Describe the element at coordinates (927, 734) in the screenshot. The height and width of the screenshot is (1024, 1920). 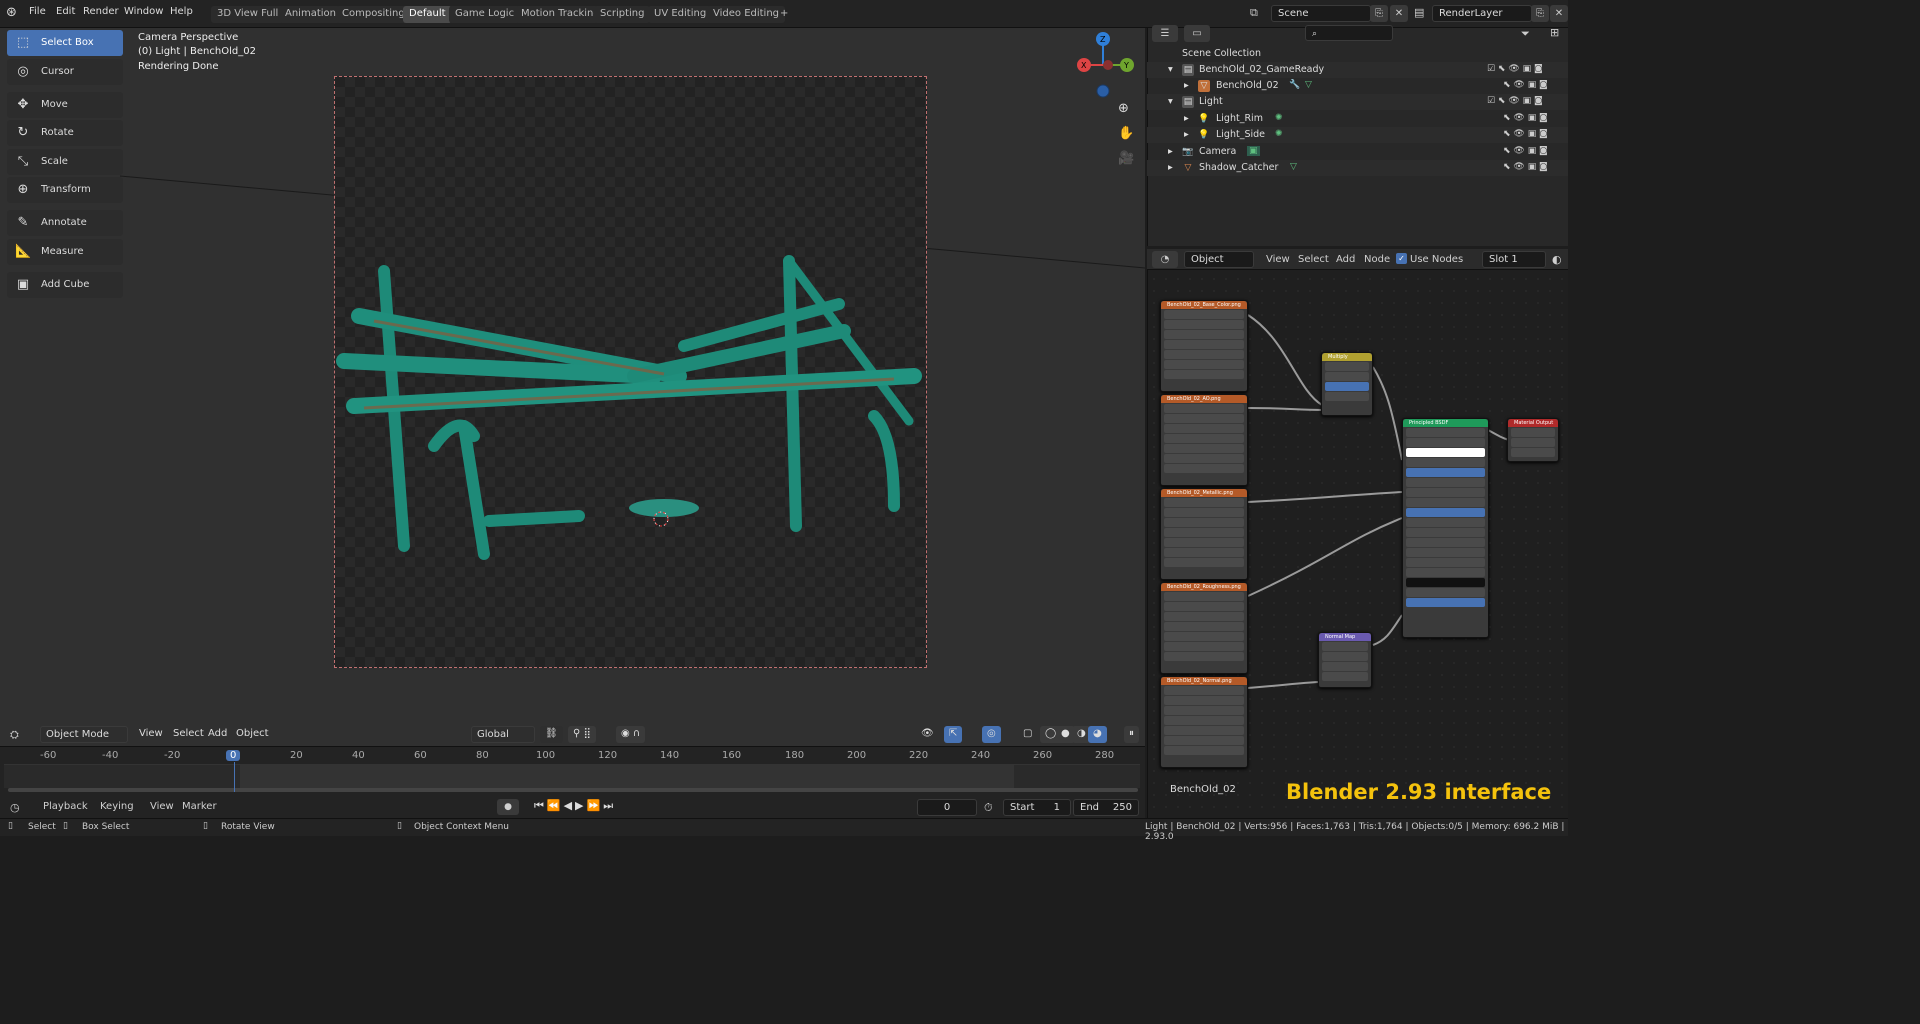
I see `visibility-icon: 👁` at that location.